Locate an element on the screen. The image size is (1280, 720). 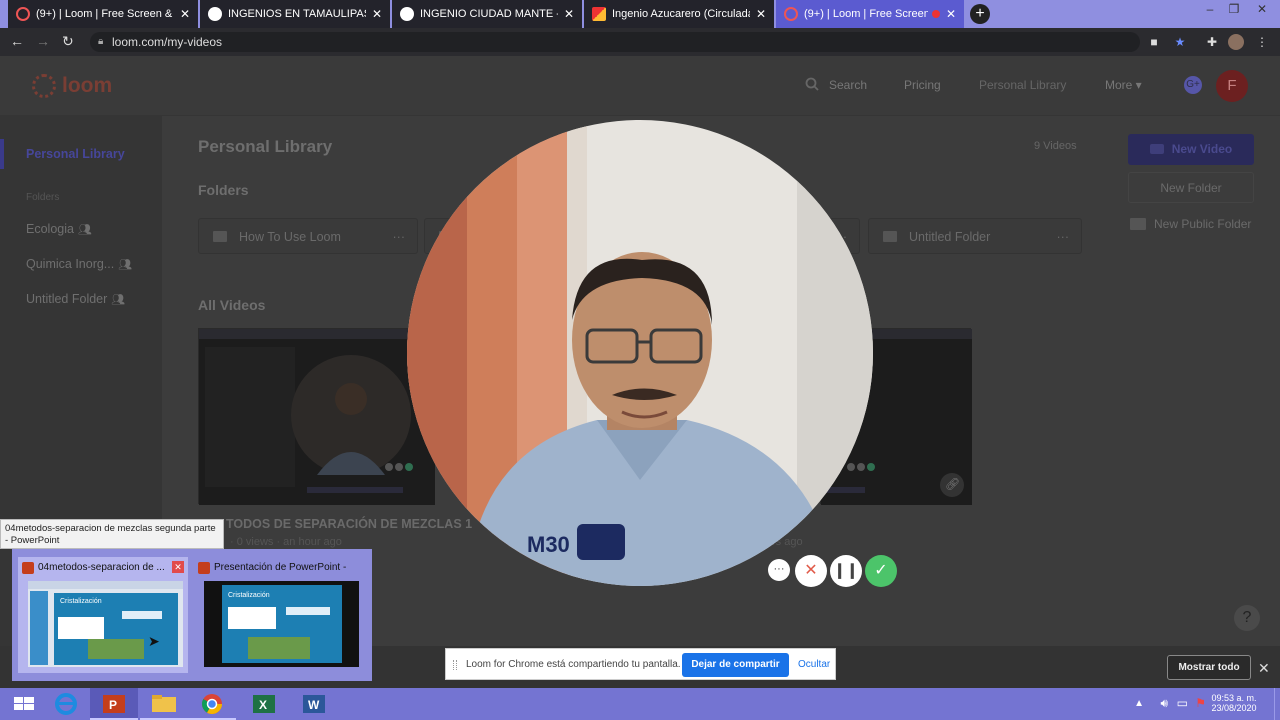
browser-toolbar: ← → ↻ 🔒︎ loom.com/my-videos ■ ★ ✚ ⋮ is located at coordinates (640, 42).